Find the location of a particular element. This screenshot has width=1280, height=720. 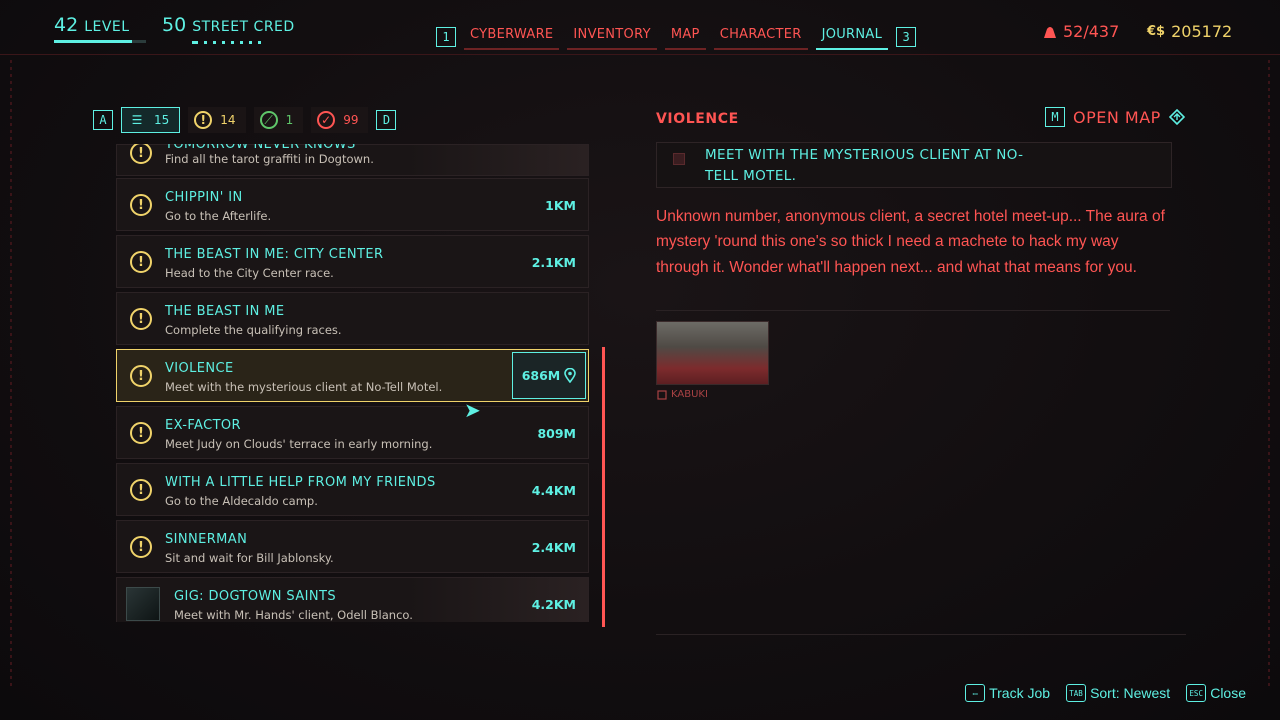

quest-description: Head to the City Center race. is located at coordinates (249, 273).